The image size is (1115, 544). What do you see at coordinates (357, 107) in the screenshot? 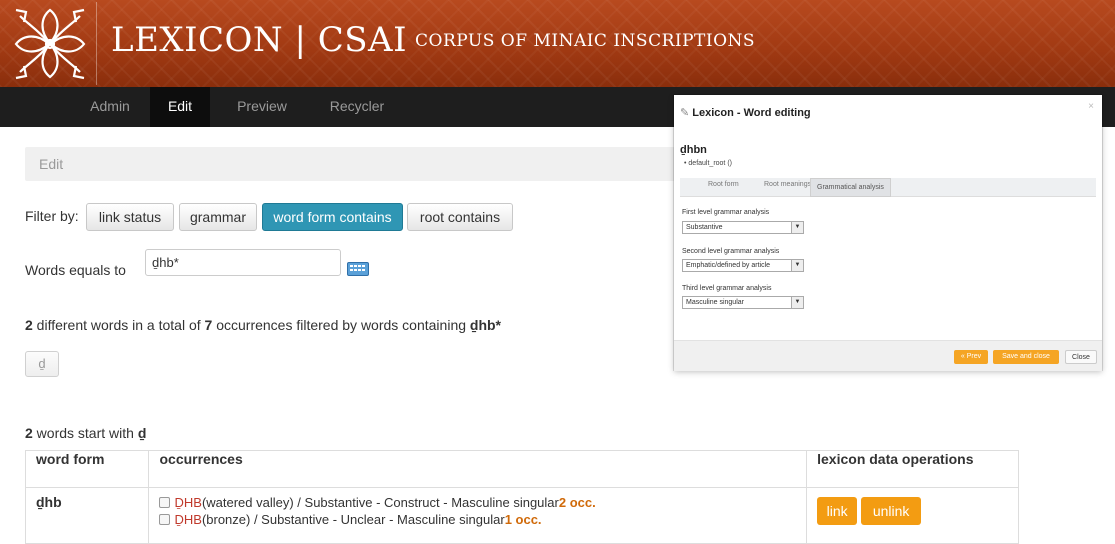
I see `nav-recycler: Recycler` at bounding box center [357, 107].